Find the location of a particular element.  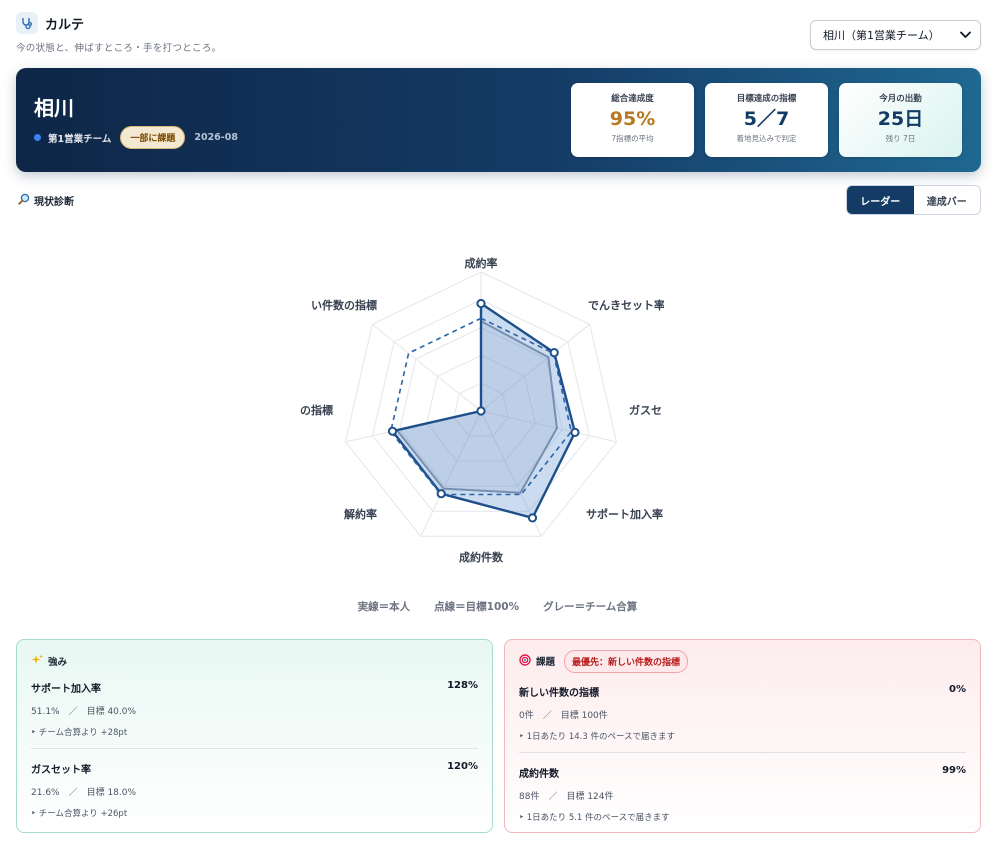

app-subtitle: 今の状態と、伸ばすところ・手を打つところ。 is located at coordinates (119, 48).